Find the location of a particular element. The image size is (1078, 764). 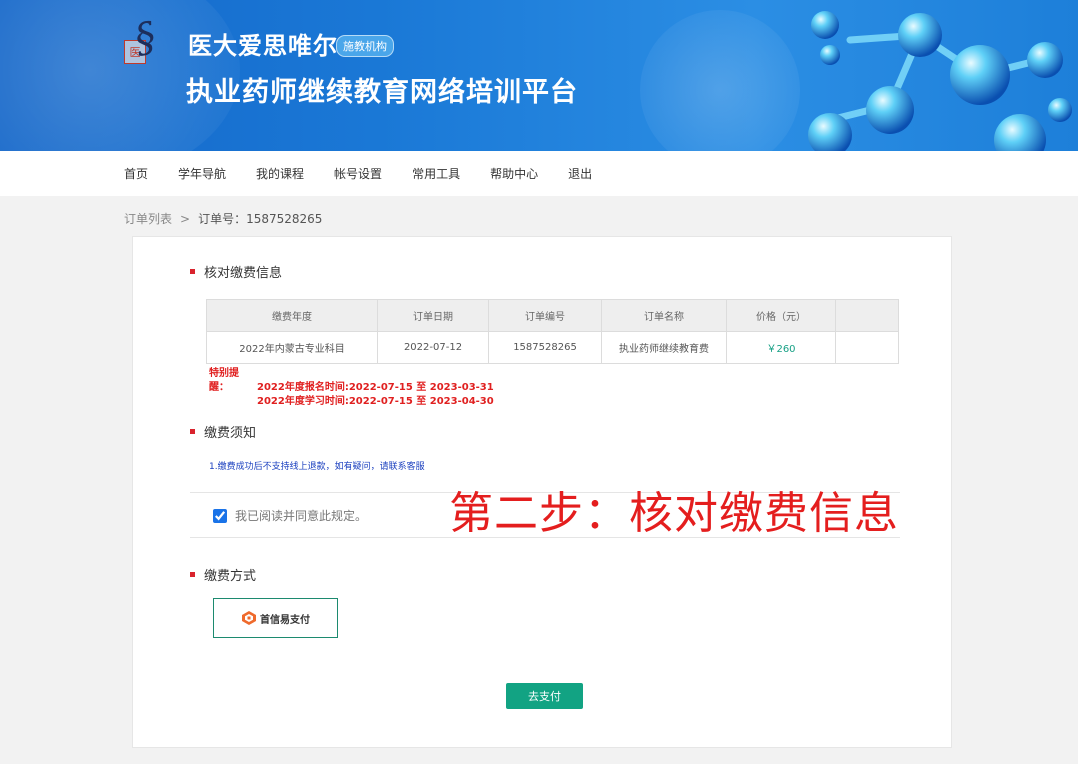

nav-item-help: 帮助中心 is located at coordinates (514, 173).